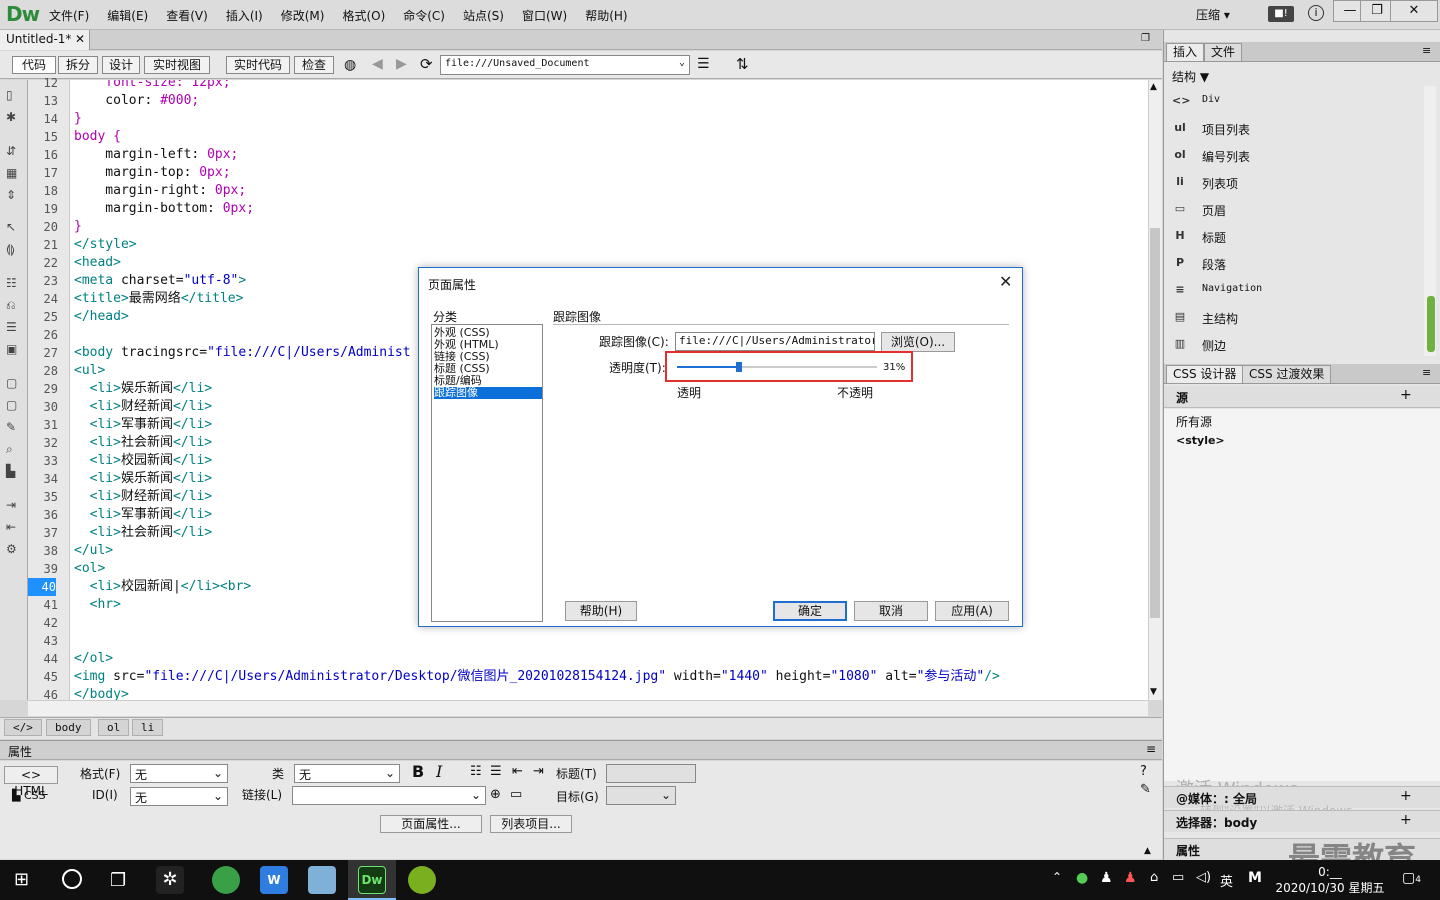 The image size is (1440, 900). I want to click on ok-button: 确定, so click(810, 611).